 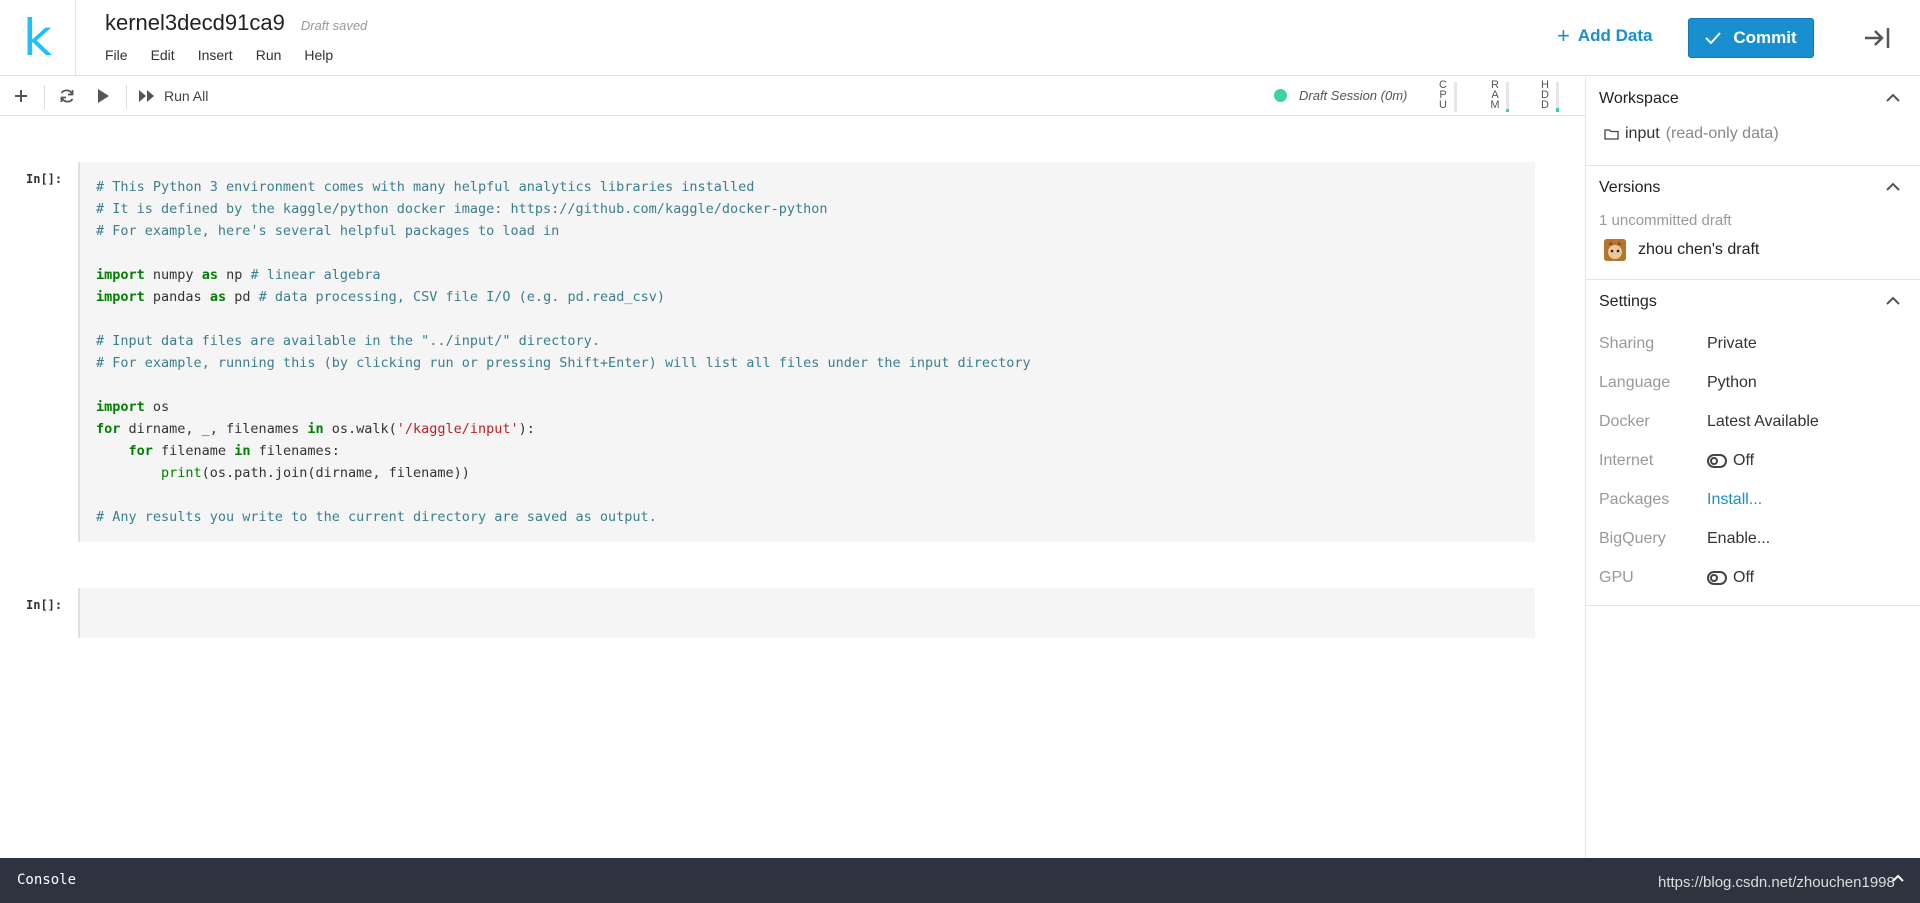 What do you see at coordinates (38, 38) in the screenshot?
I see `kaggle-logo: k` at bounding box center [38, 38].